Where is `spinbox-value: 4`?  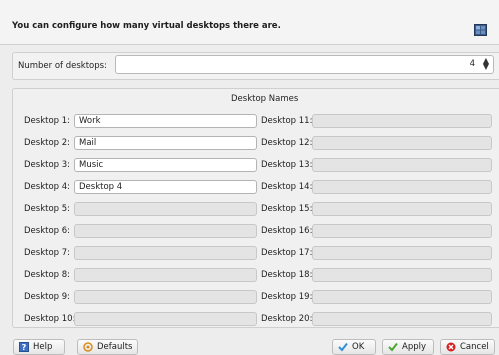
spinbox-value: 4 is located at coordinates (472, 64).